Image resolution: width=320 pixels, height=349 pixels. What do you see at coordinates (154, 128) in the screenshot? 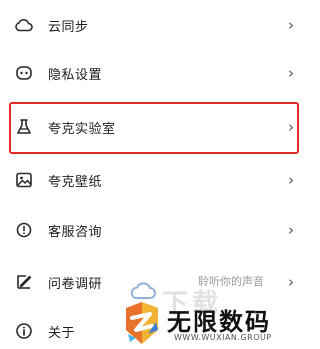
I see `highlight-box` at bounding box center [154, 128].